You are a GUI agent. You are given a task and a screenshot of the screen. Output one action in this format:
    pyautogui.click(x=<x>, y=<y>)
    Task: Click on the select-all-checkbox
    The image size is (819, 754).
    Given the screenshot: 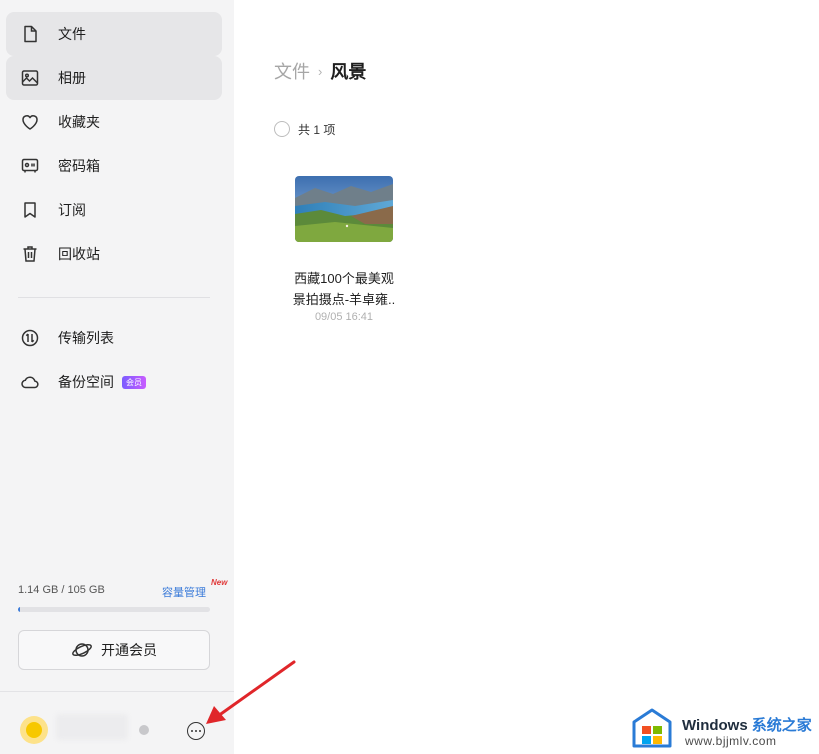 What is the action you would take?
    pyautogui.click(x=282, y=129)
    